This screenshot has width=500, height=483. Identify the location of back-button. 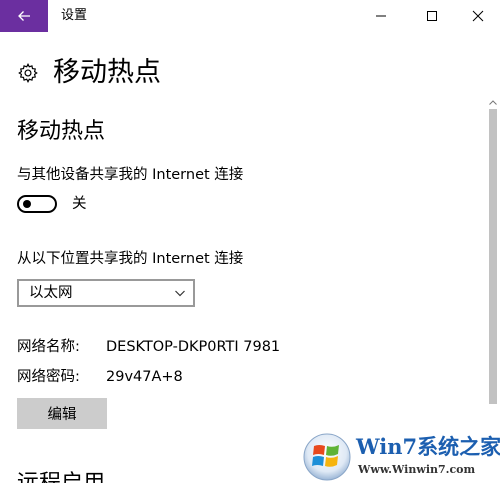
(24, 16).